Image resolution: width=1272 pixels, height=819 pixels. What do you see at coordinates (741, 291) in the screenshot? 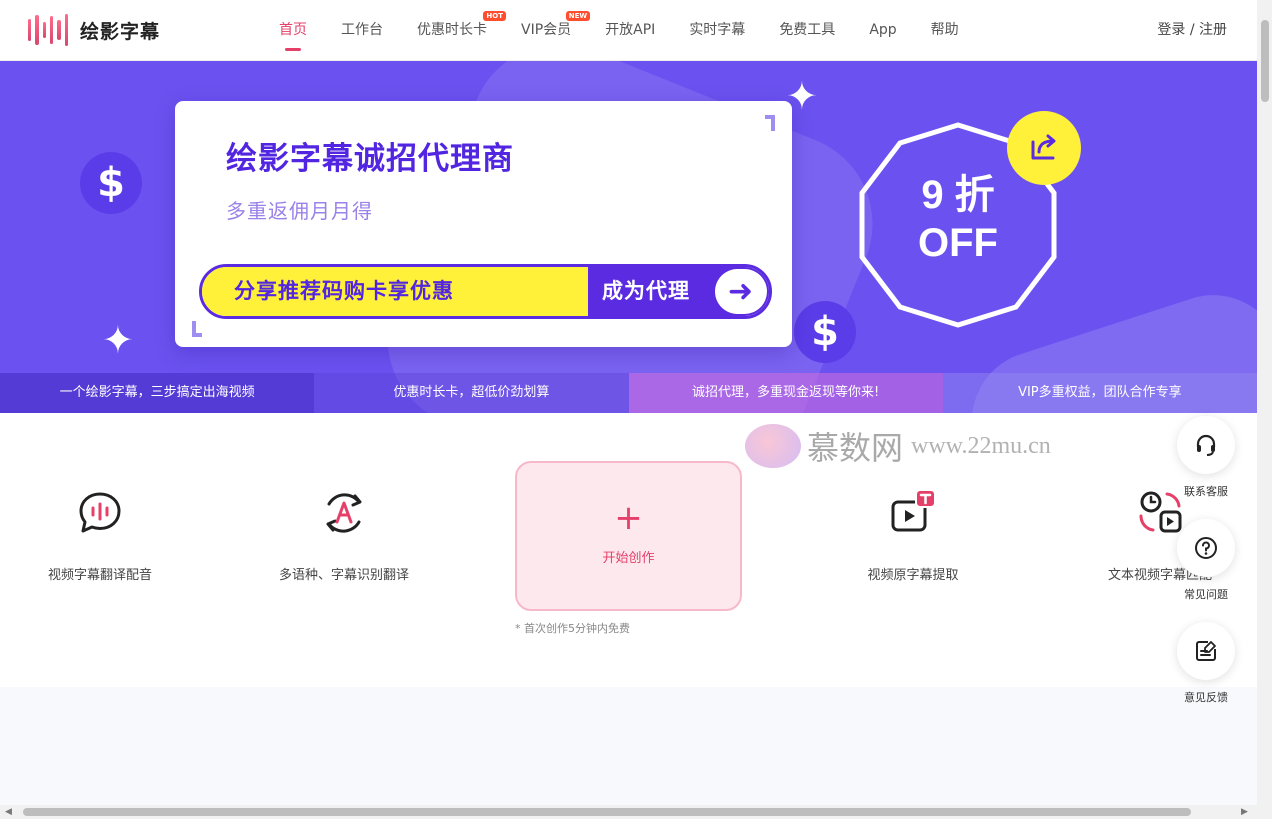
I see `arrow-right-icon: ➜` at bounding box center [741, 291].